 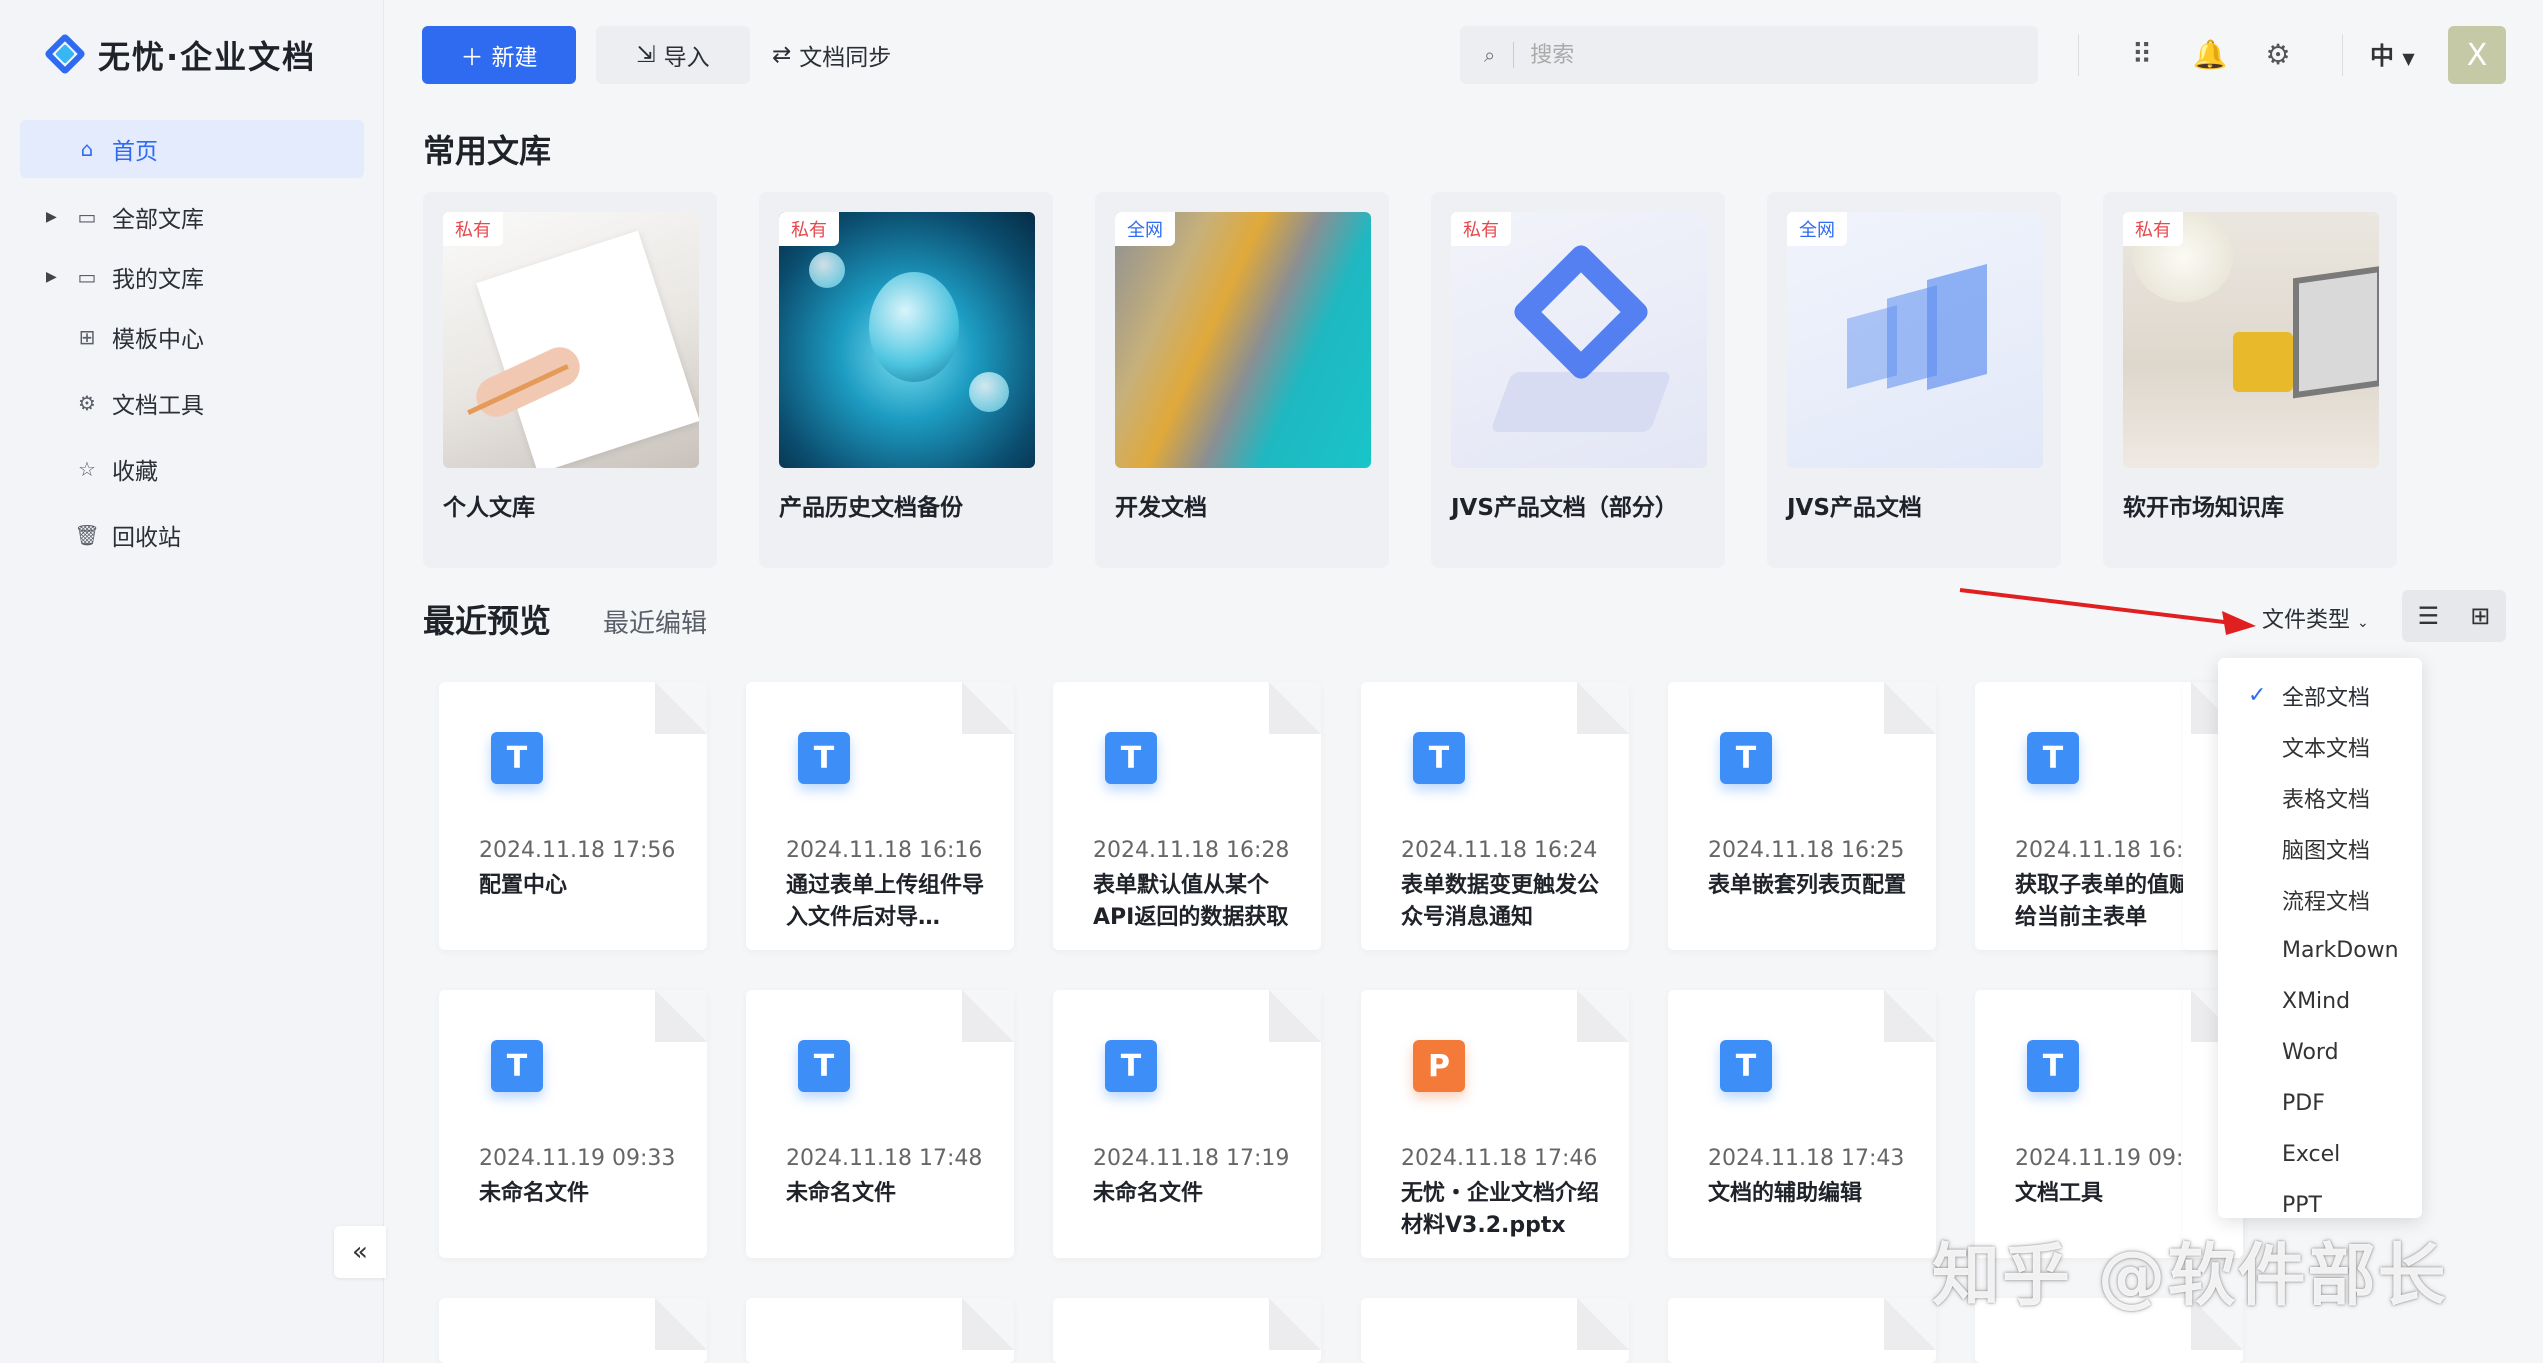 I want to click on user-avatar: X, so click(x=2477, y=55).